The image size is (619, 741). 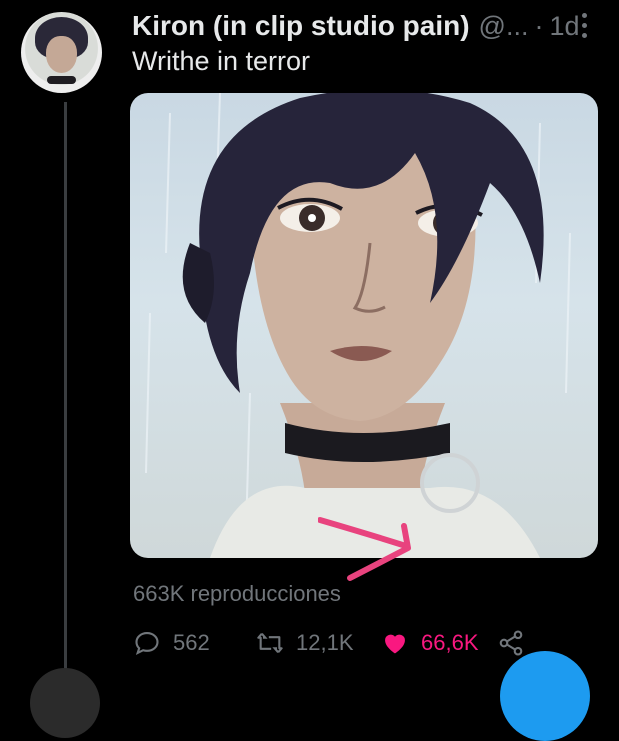 I want to click on tweet-actions: 562 12,1K 66,6K, so click(x=363, y=643).